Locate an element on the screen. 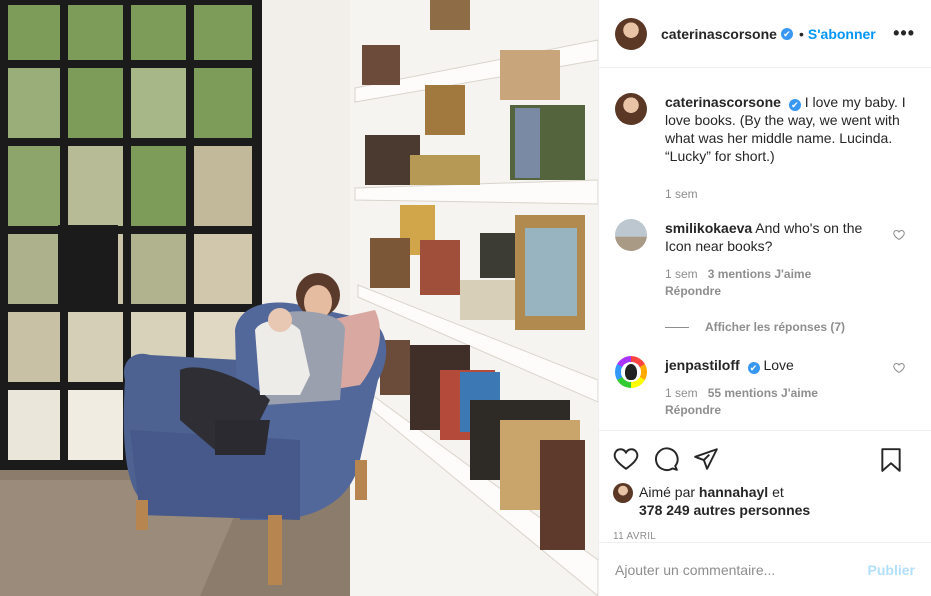 Image resolution: width=931 pixels, height=596 pixels. caption-author-avatar is located at coordinates (631, 109).